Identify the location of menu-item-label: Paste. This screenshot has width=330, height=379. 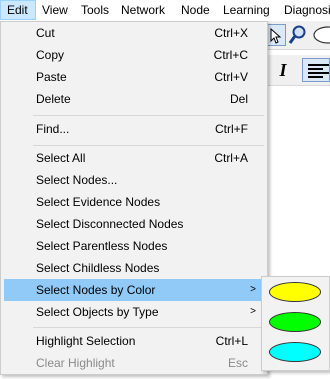
(51, 77).